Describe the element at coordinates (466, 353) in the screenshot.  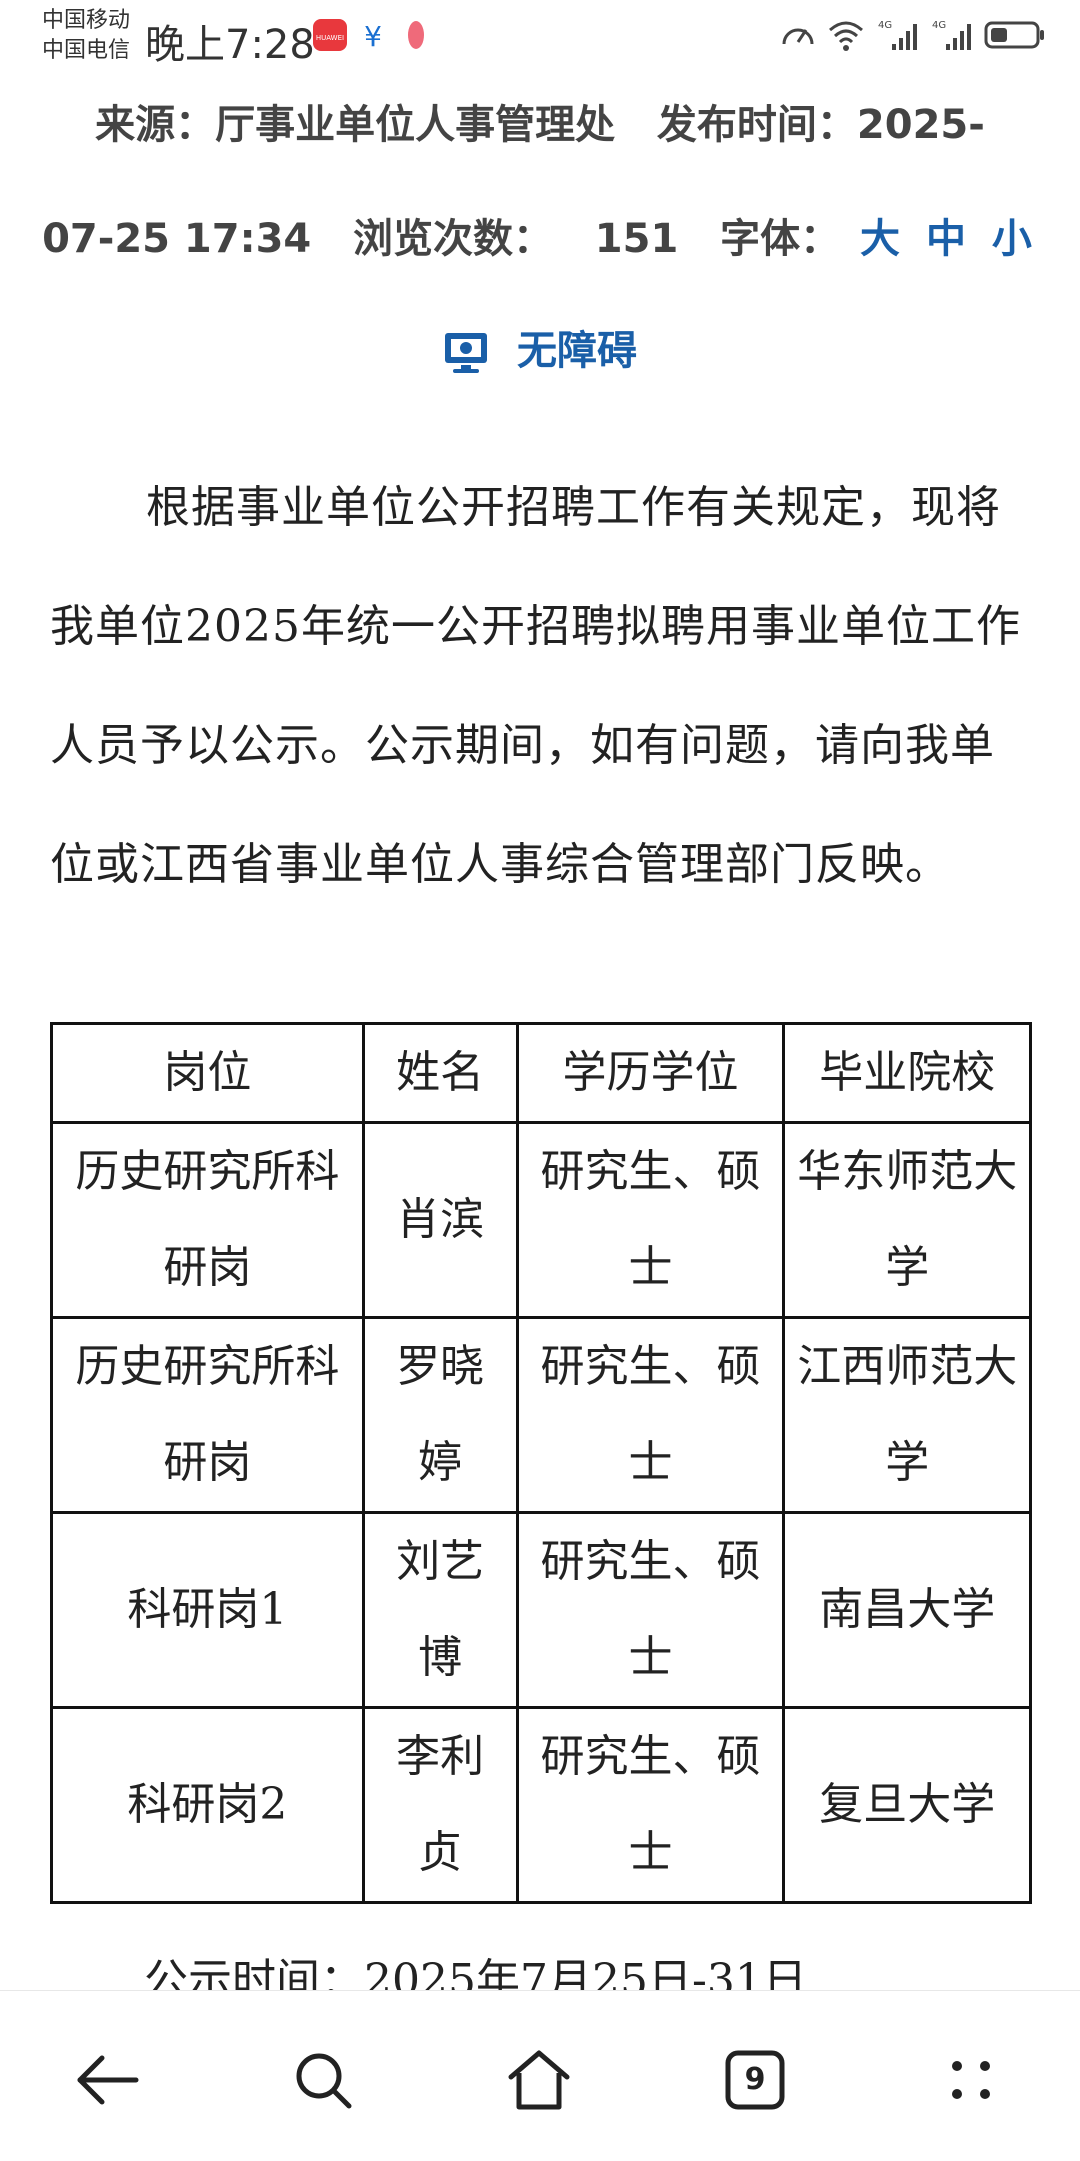
I see `monitor-icon` at that location.